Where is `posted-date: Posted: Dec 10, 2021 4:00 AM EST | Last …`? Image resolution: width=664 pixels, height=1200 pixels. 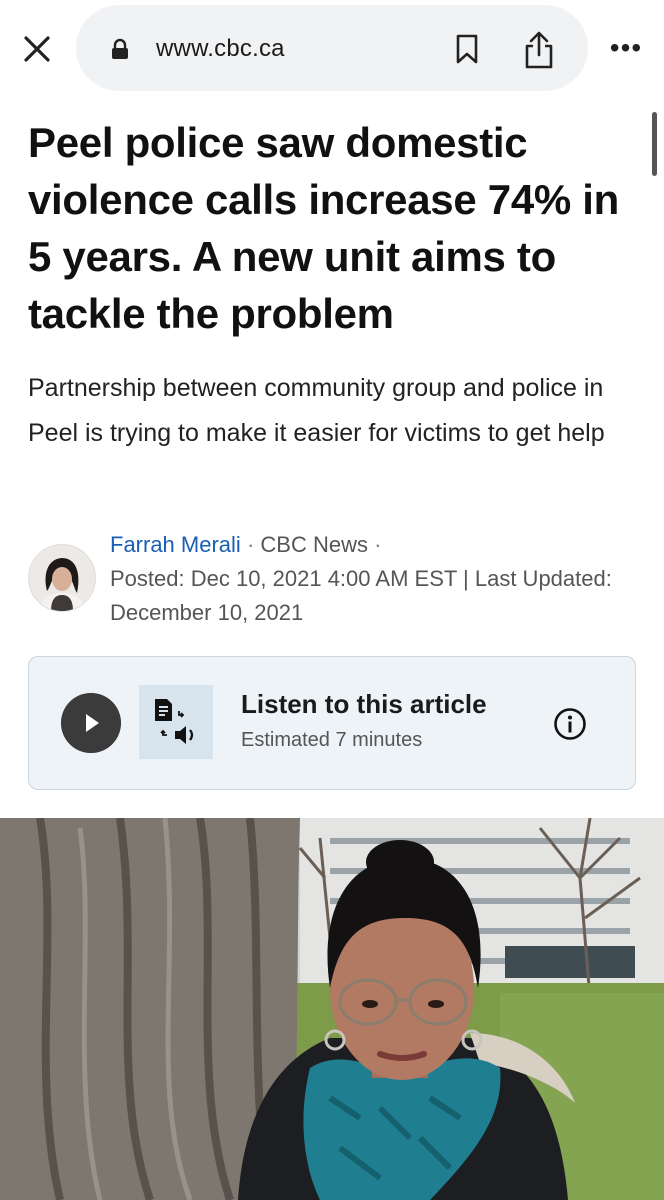 posted-date: Posted: Dec 10, 2021 4:00 AM EST | Last … is located at coordinates (361, 595).